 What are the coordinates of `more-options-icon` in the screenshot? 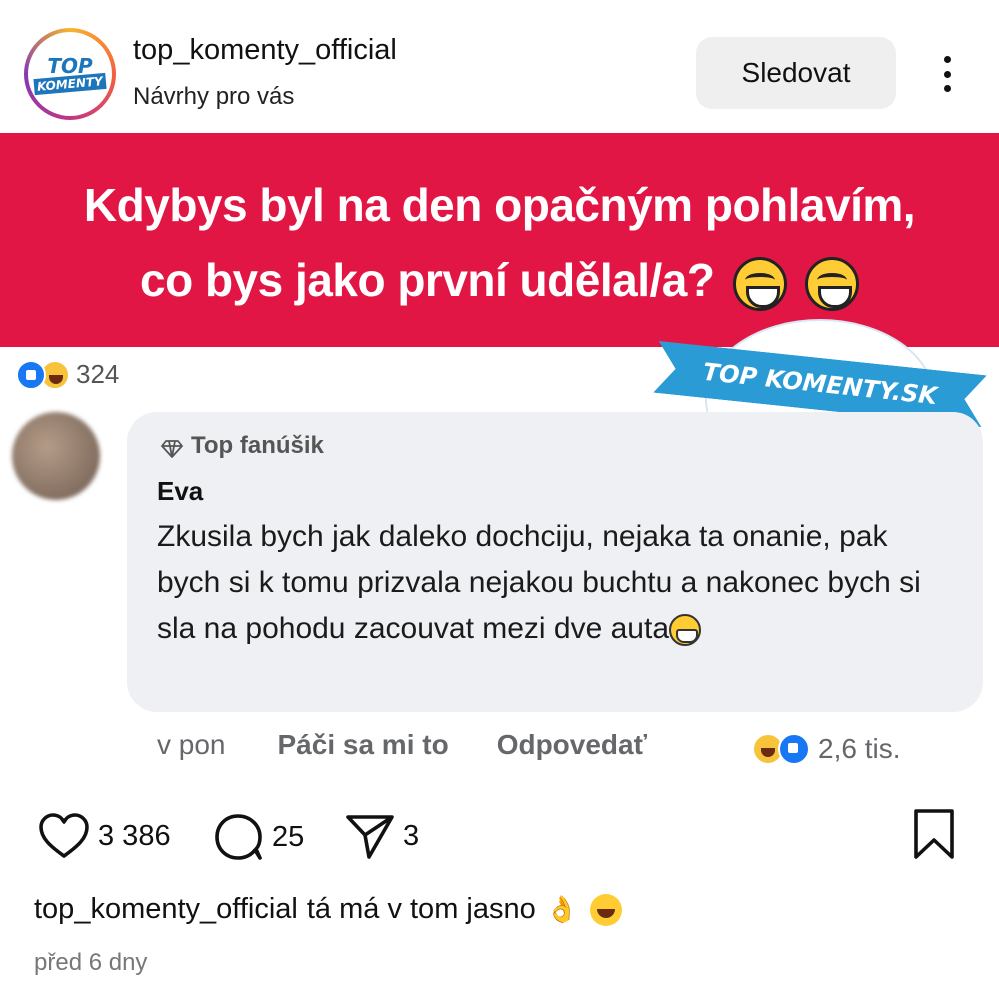 It's located at (947, 74).